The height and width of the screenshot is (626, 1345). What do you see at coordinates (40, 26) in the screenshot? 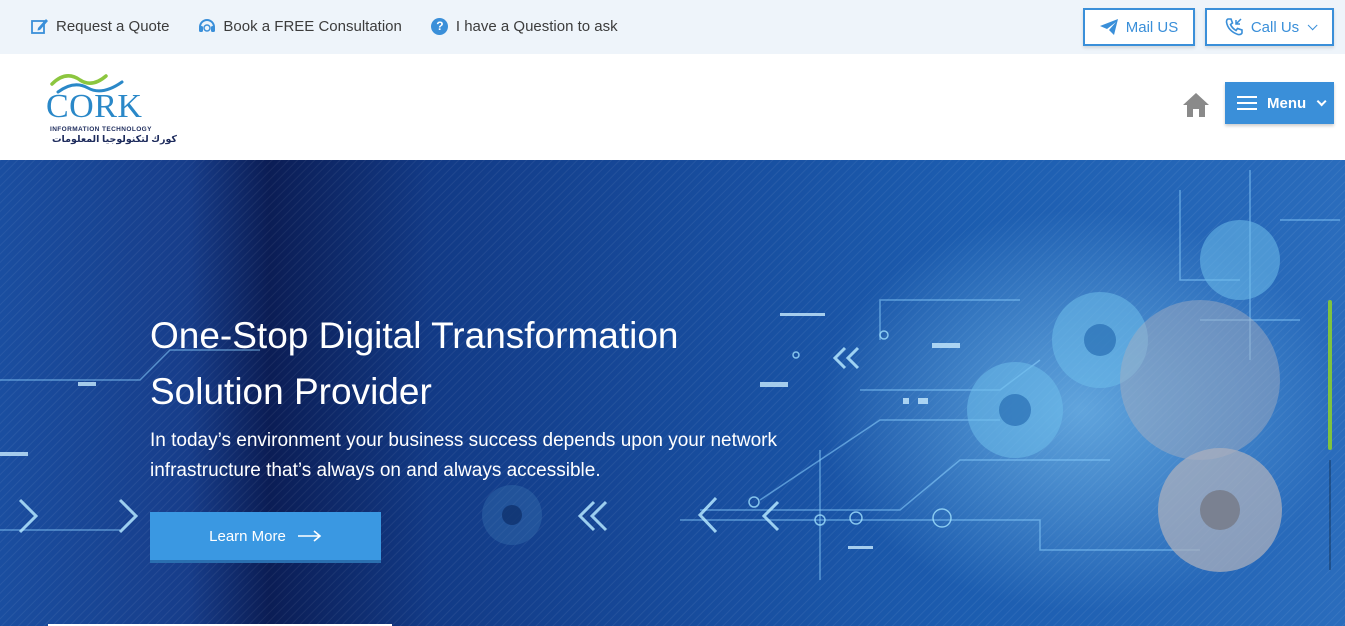
I see `edit-icon` at bounding box center [40, 26].